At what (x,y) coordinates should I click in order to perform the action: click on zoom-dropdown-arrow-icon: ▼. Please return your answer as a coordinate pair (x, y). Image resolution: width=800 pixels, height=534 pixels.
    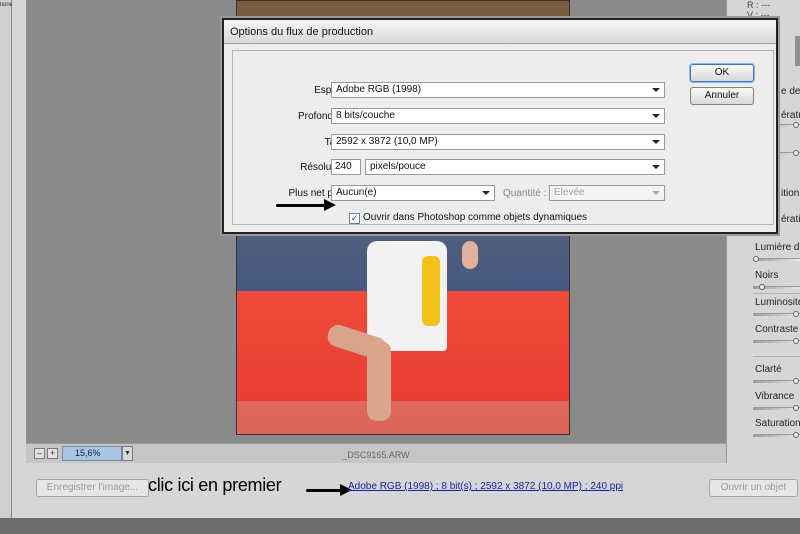
    Looking at the image, I should click on (127, 453).